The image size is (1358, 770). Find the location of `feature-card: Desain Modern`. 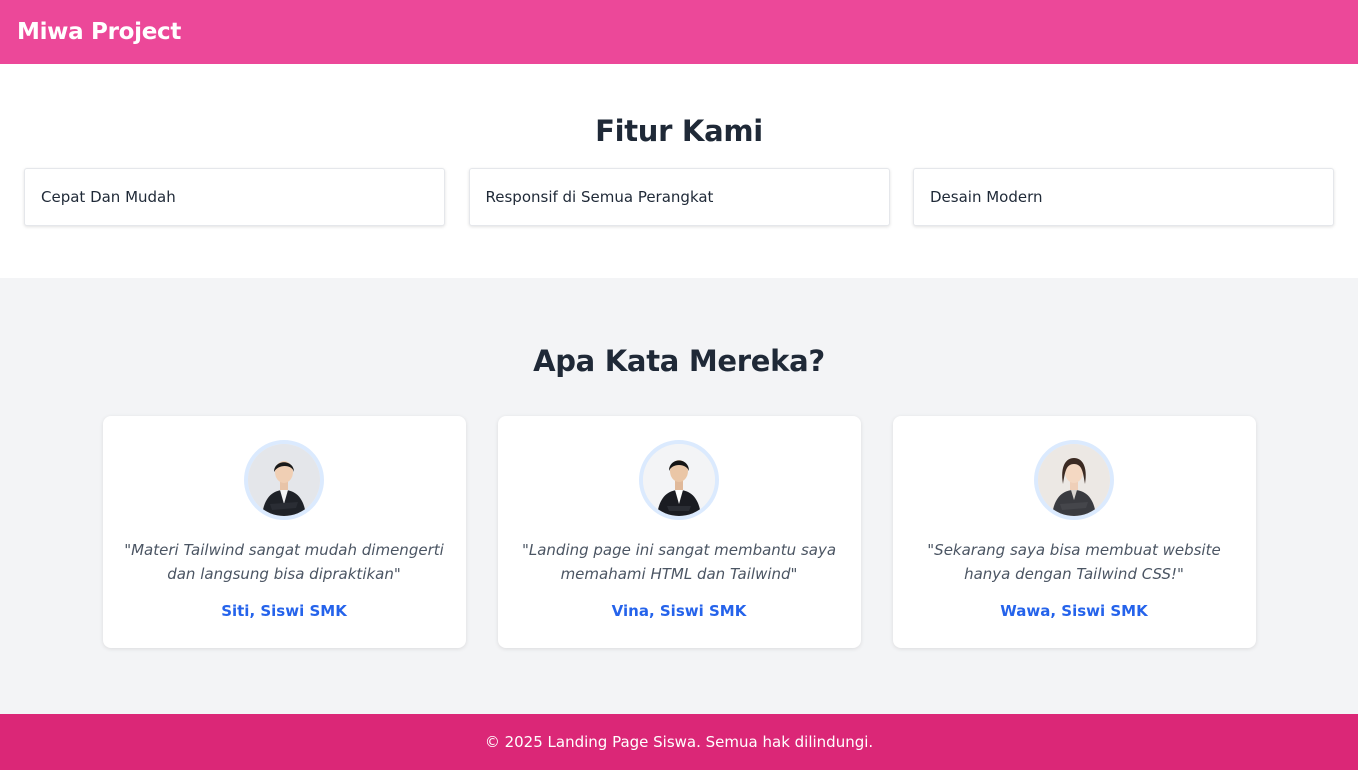

feature-card: Desain Modern is located at coordinates (1123, 197).